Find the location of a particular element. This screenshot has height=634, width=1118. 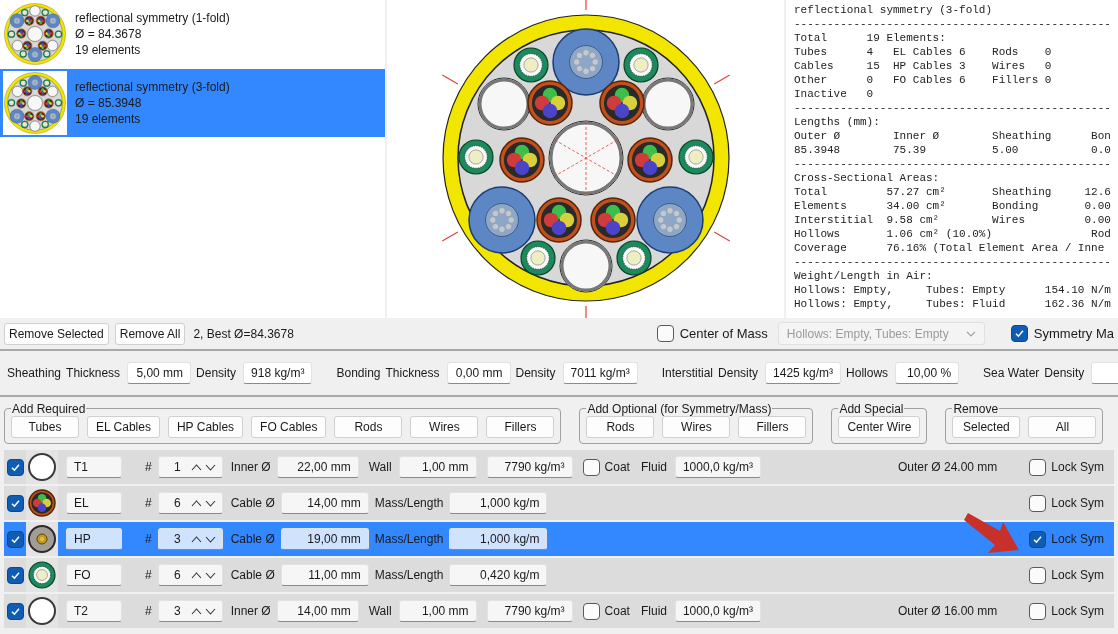

input-field: 5,00 mm is located at coordinates (159, 373).